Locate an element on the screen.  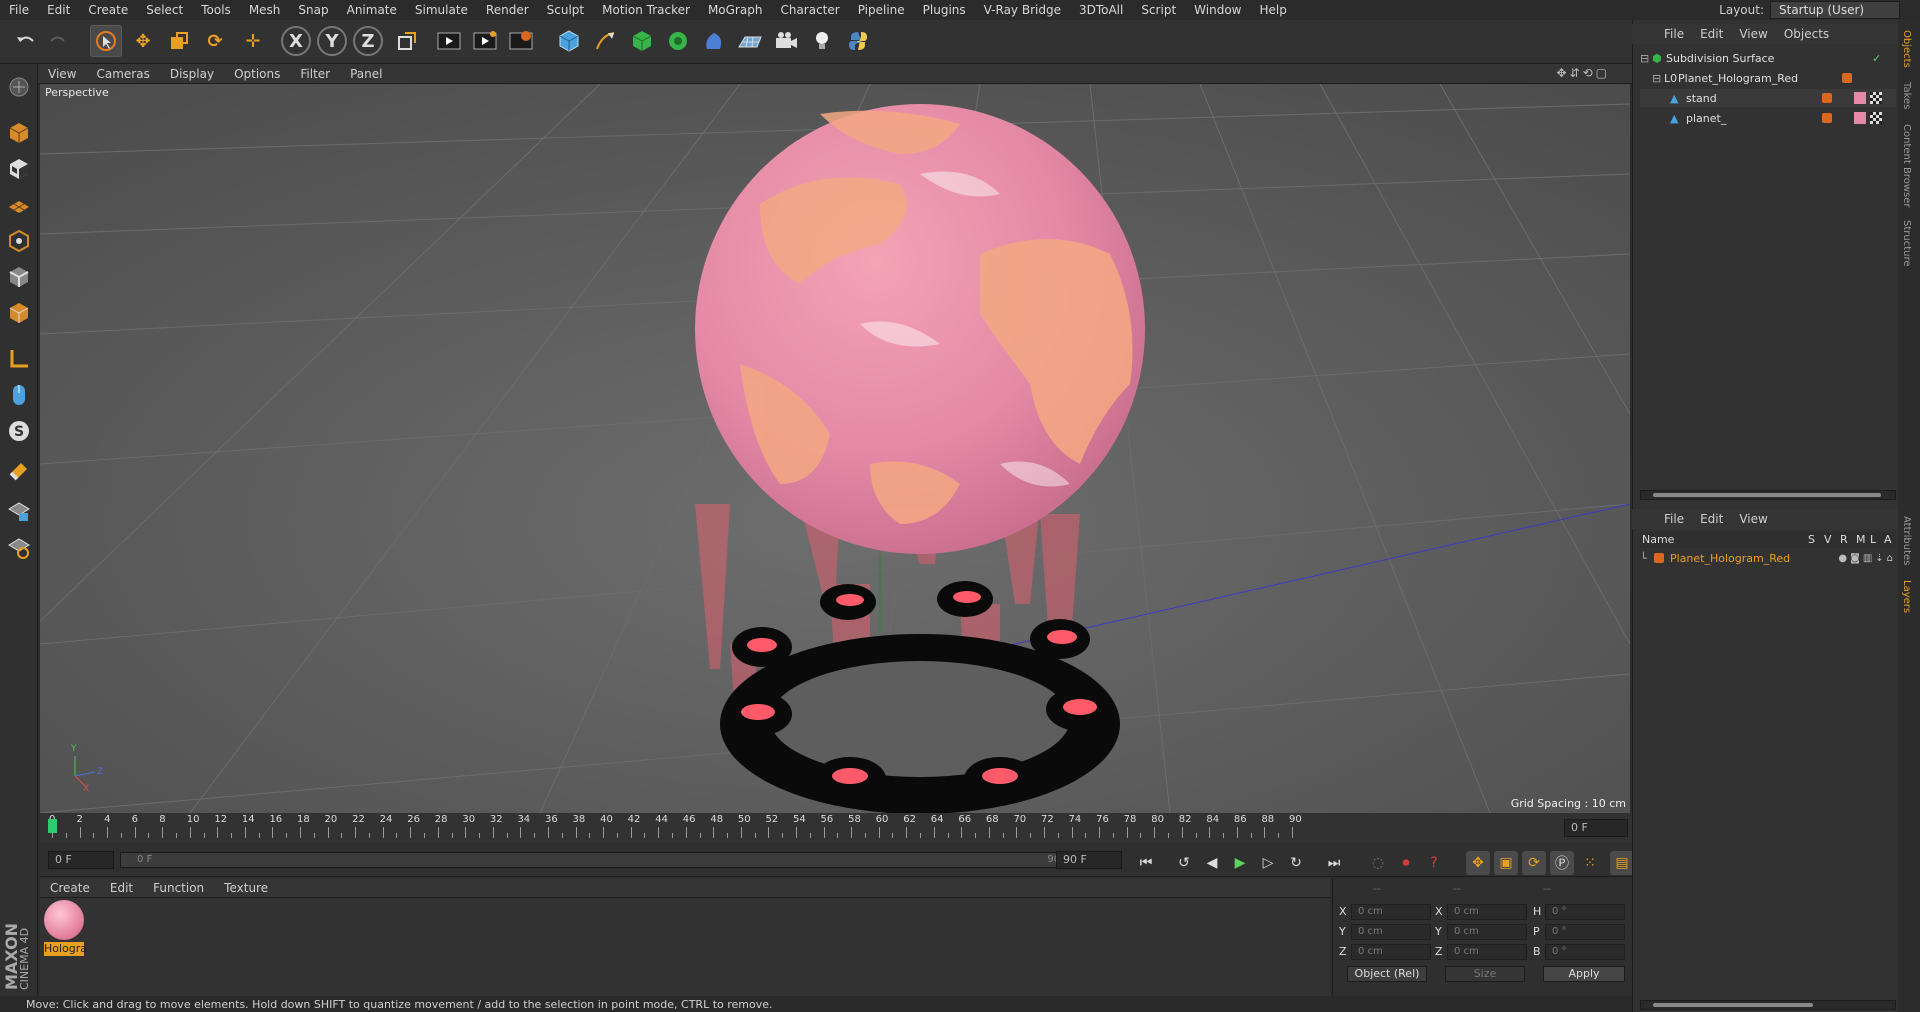
tree-collapse-icon: ⊟ is located at coordinates (1658, 78).